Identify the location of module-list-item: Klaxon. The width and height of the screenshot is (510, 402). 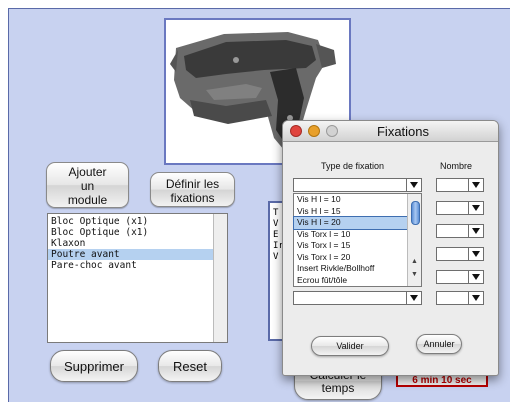
(131, 243).